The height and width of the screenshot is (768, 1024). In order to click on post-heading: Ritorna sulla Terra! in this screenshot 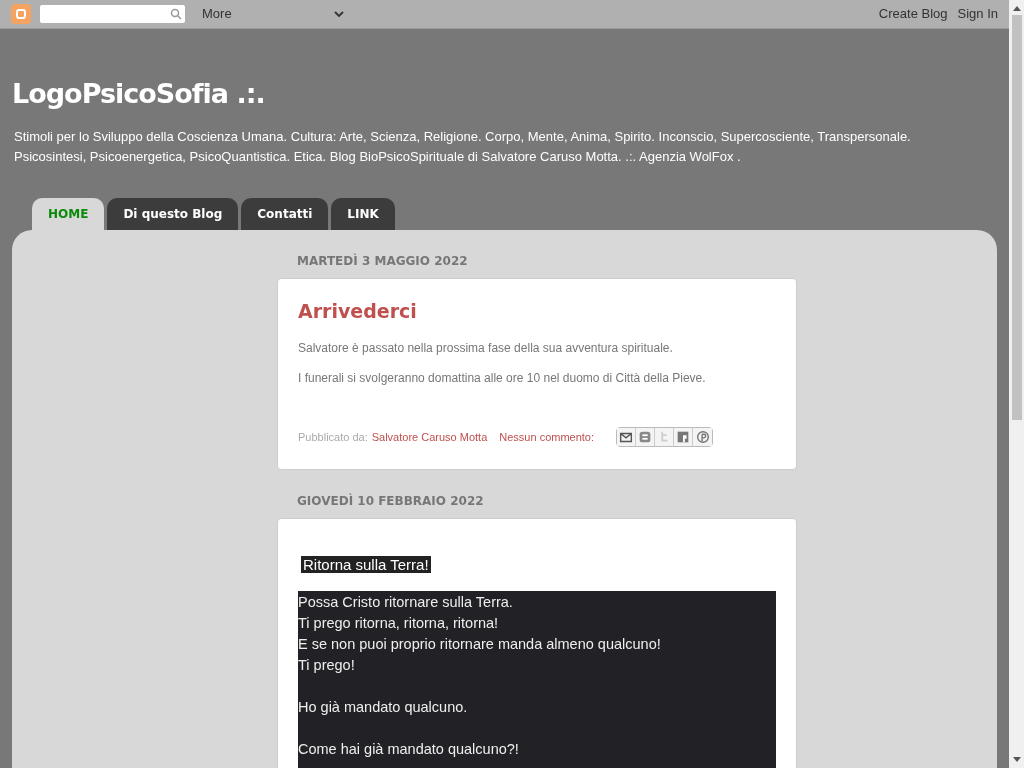, I will do `click(366, 564)`.